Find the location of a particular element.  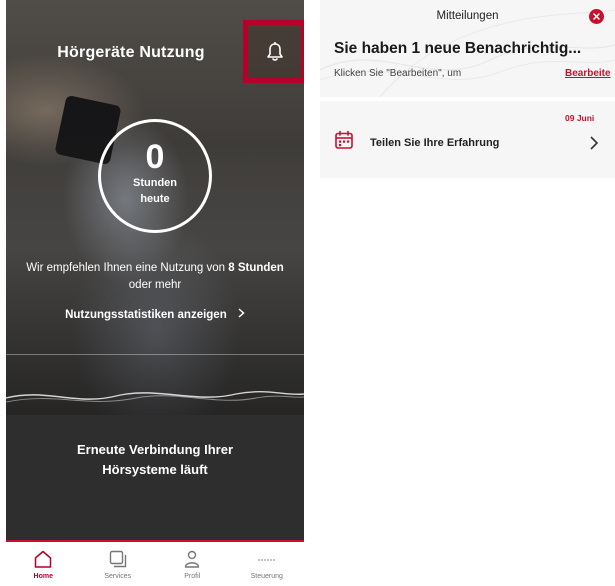

section-divider is located at coordinates (155, 354).